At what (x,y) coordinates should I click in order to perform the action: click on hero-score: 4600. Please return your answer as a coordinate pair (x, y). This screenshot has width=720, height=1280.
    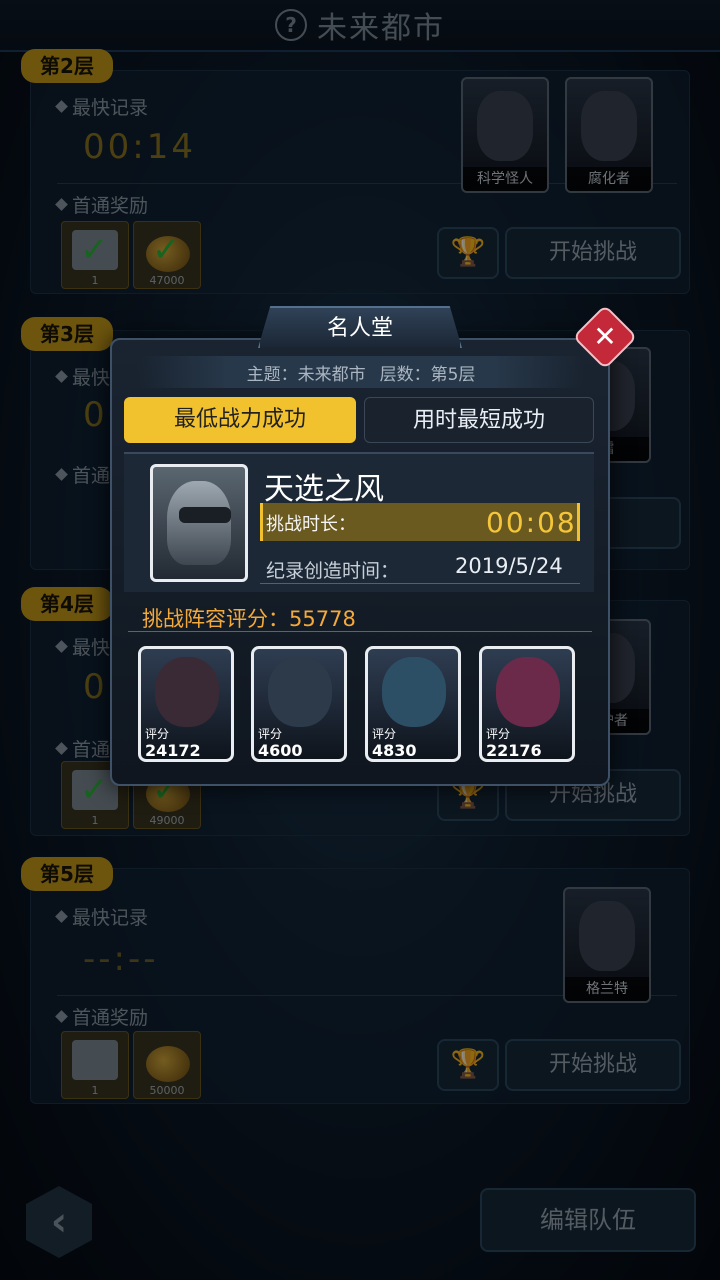
    Looking at the image, I should click on (280, 750).